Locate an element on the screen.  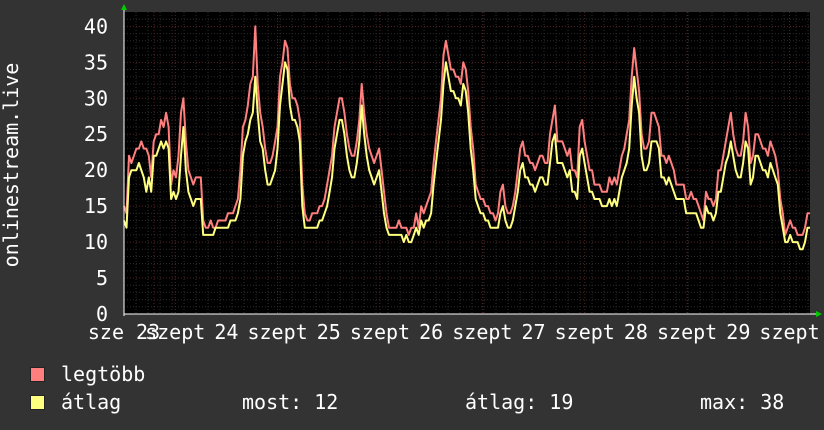
x-tick-label: 25 is located at coordinates (329, 332).